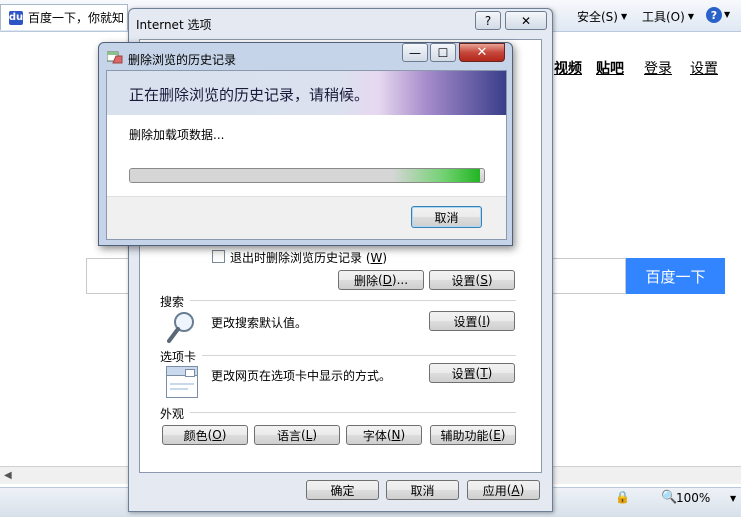 The width and height of the screenshot is (741, 517). Describe the element at coordinates (473, 435) in the screenshot. I see `accessibility-button: 辅助功能(E)` at that location.